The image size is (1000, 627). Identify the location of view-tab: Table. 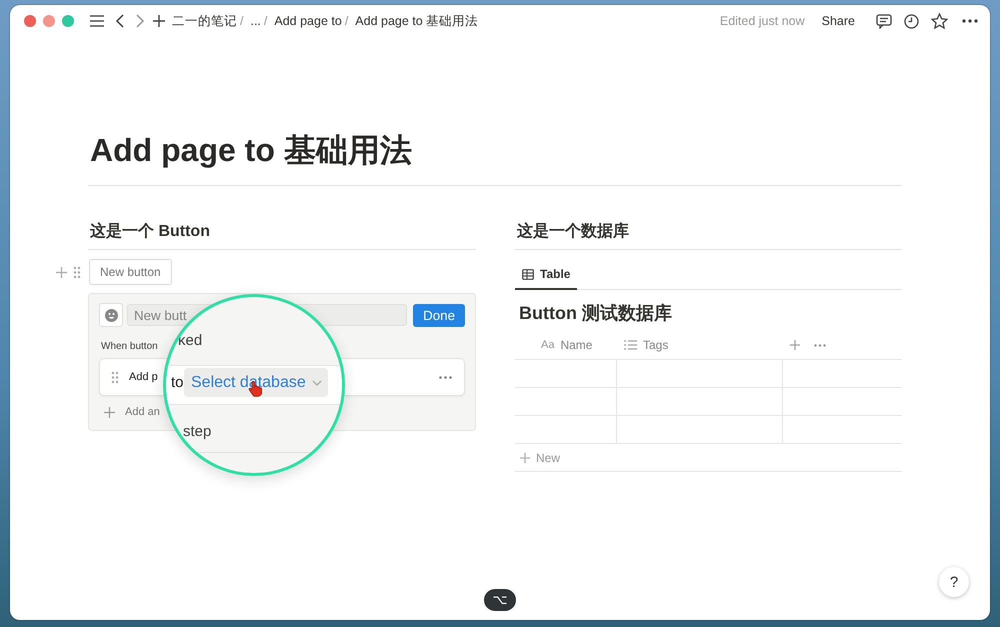
(546, 276).